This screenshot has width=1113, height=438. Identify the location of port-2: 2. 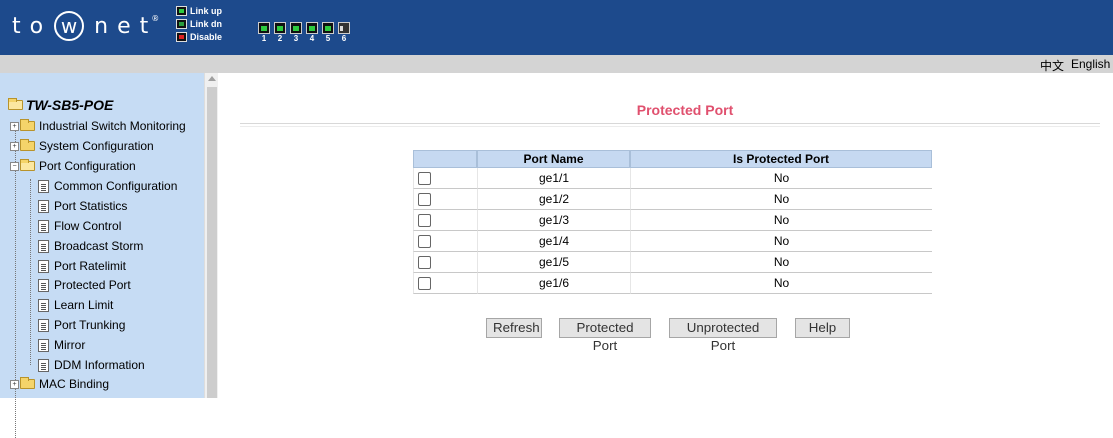
(280, 33).